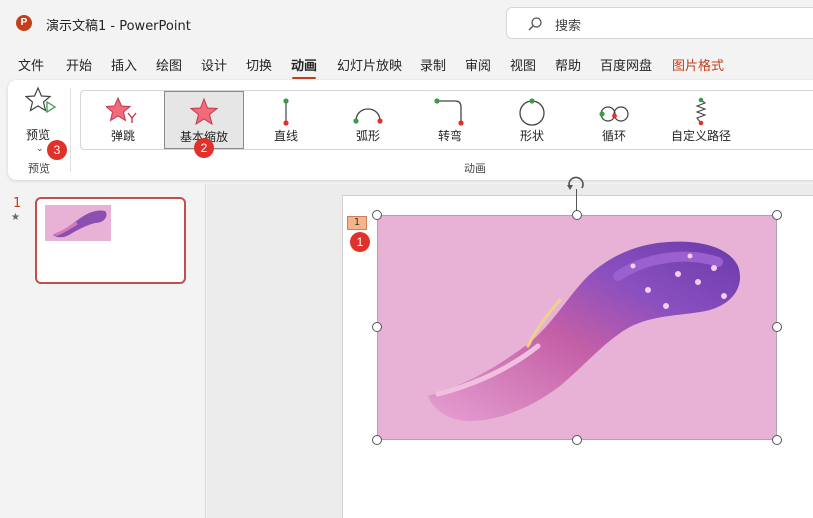  I want to click on slide-number: 1, so click(17, 203).